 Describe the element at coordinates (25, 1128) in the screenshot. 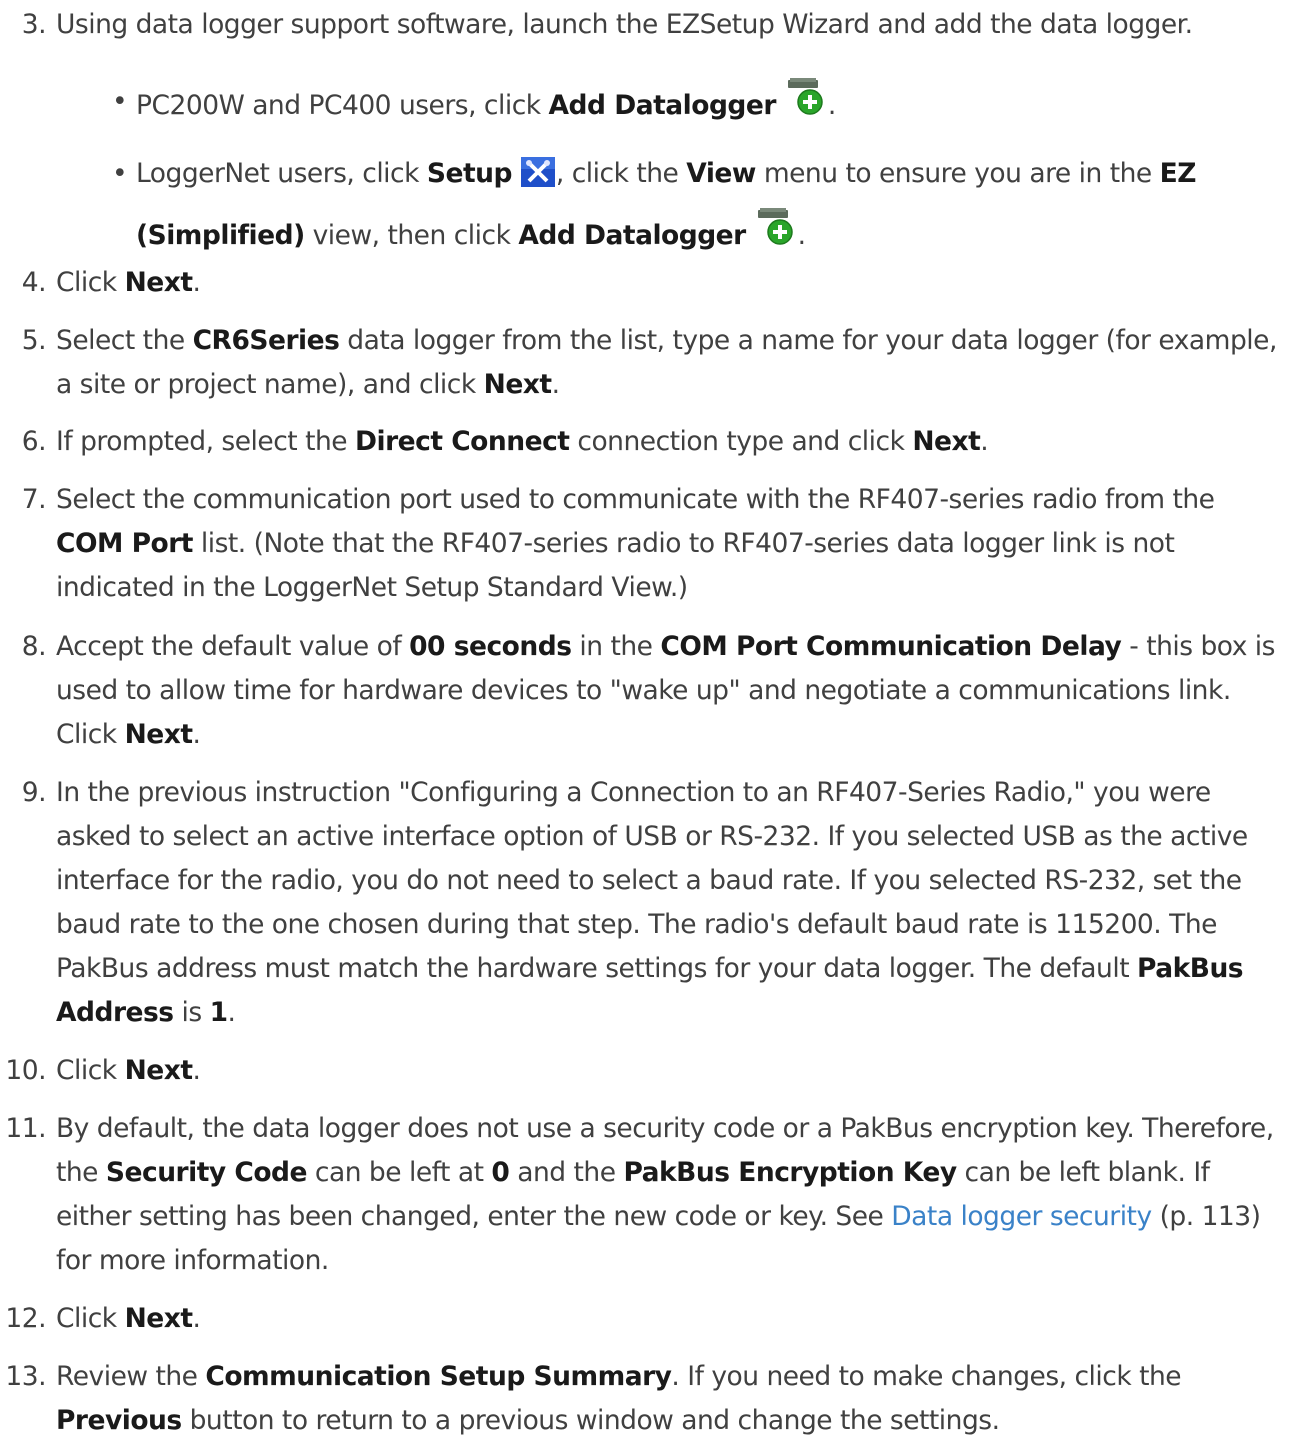

I see `step-number: 11.` at that location.